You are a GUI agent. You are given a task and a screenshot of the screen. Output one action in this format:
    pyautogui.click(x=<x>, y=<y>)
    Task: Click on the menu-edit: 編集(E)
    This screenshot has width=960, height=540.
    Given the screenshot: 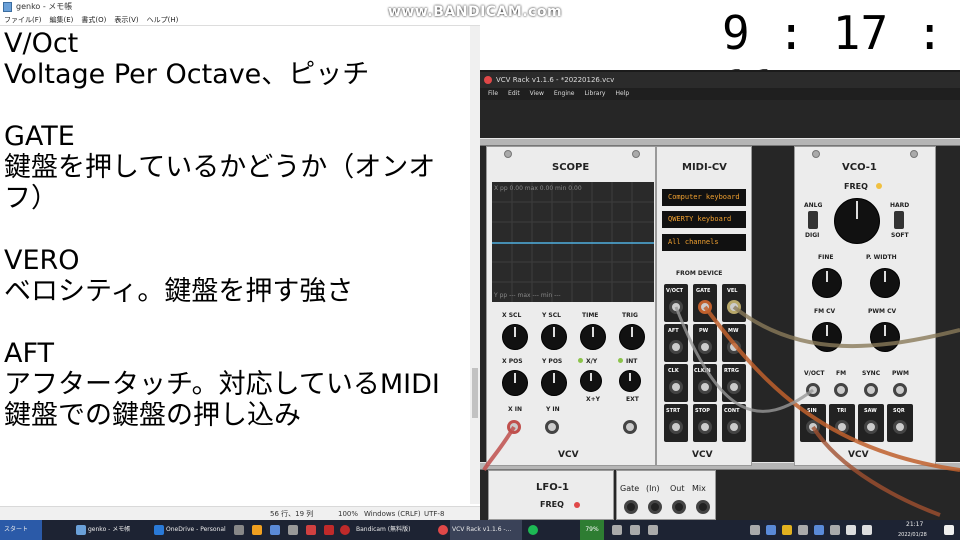 What is the action you would take?
    pyautogui.click(x=62, y=19)
    